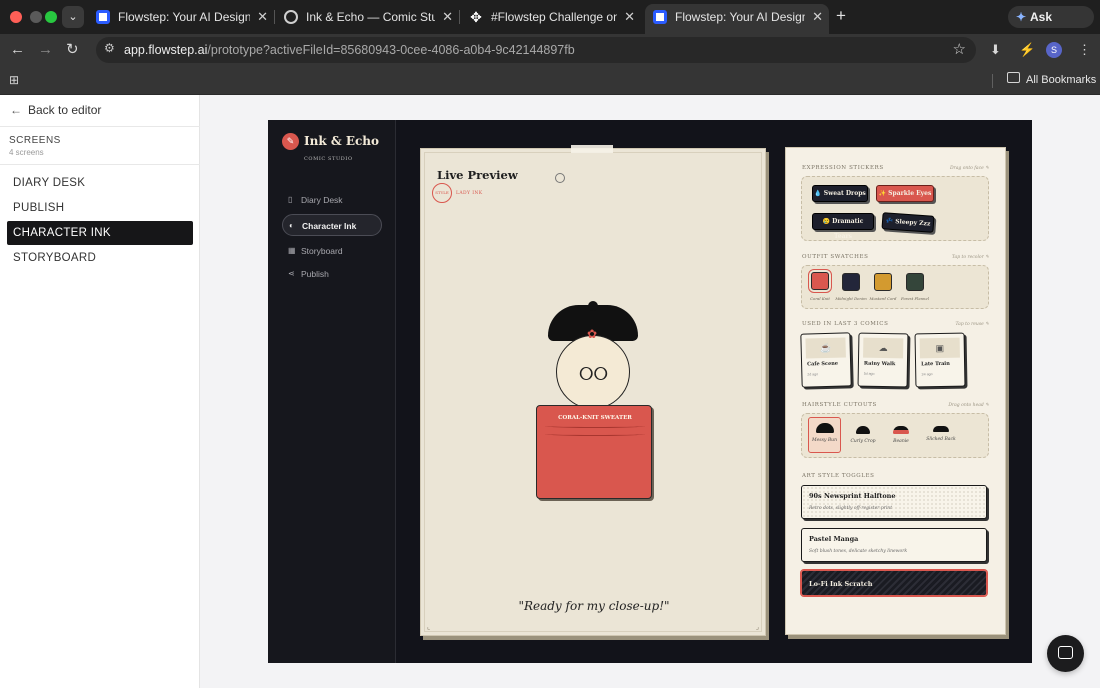 The image size is (1100, 688). What do you see at coordinates (972, 324) in the screenshot?
I see `recent-hint: Tap to reuse ✎` at bounding box center [972, 324].